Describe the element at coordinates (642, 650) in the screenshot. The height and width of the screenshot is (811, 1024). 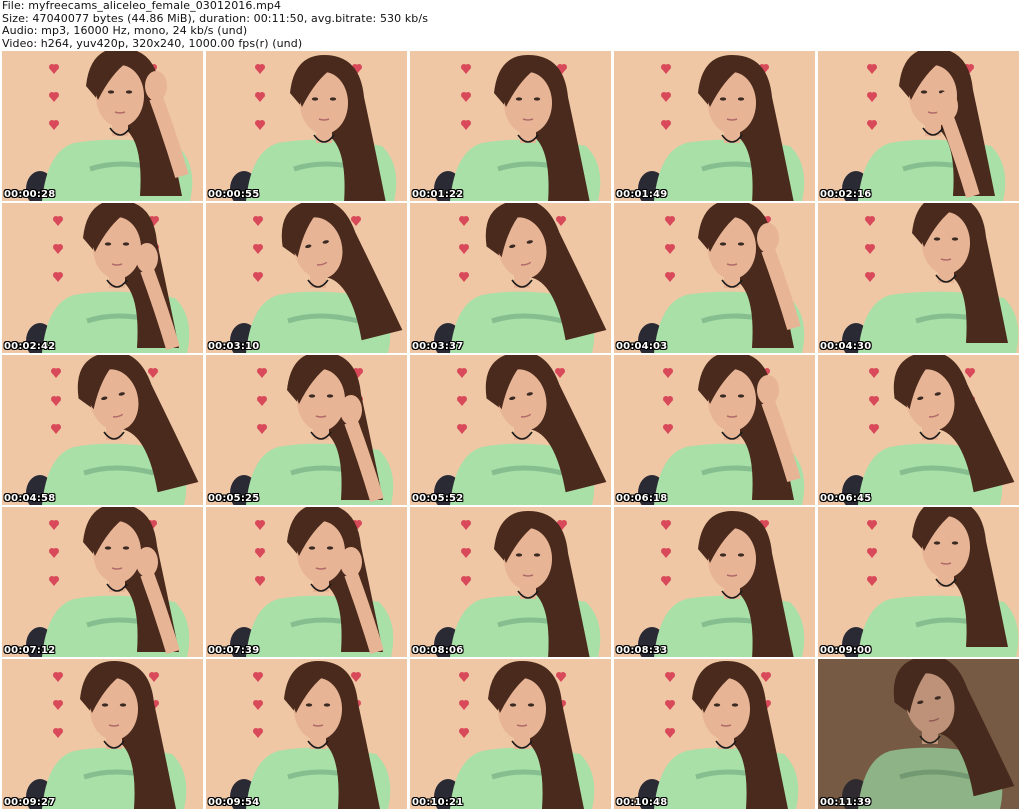
I see `timestamp-label: 00:08:33` at that location.